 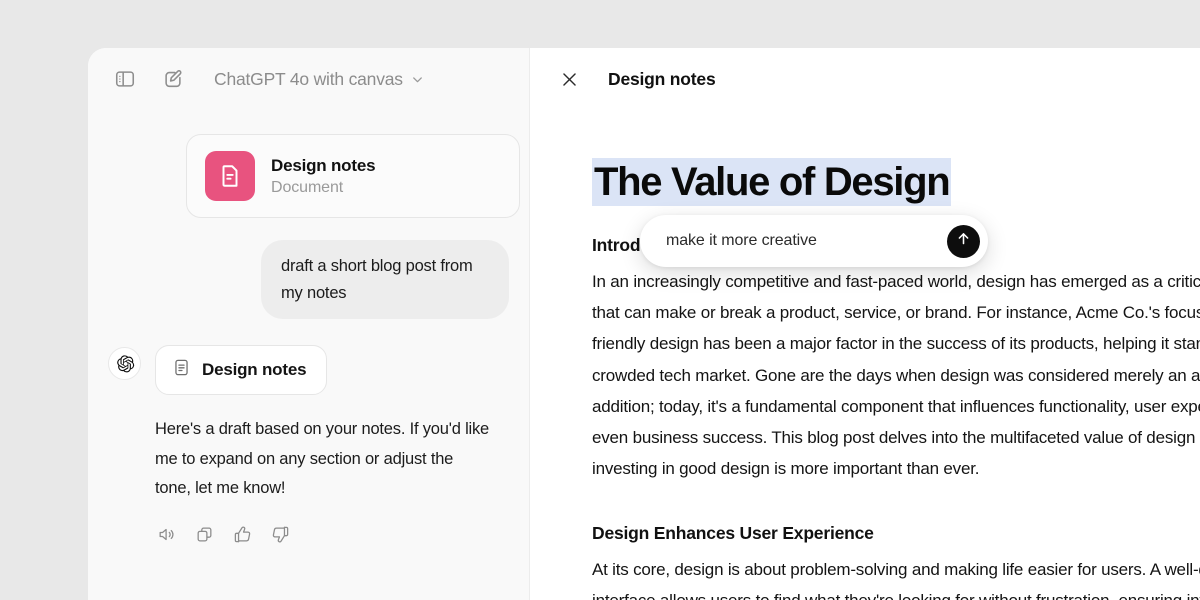 I want to click on model-picker: ChatGPT 4o with canvas, so click(x=320, y=79).